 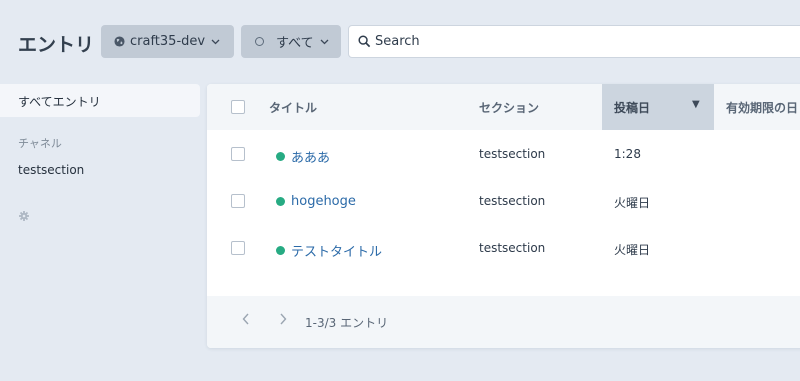 What do you see at coordinates (364, 41) in the screenshot?
I see `search-icon` at bounding box center [364, 41].